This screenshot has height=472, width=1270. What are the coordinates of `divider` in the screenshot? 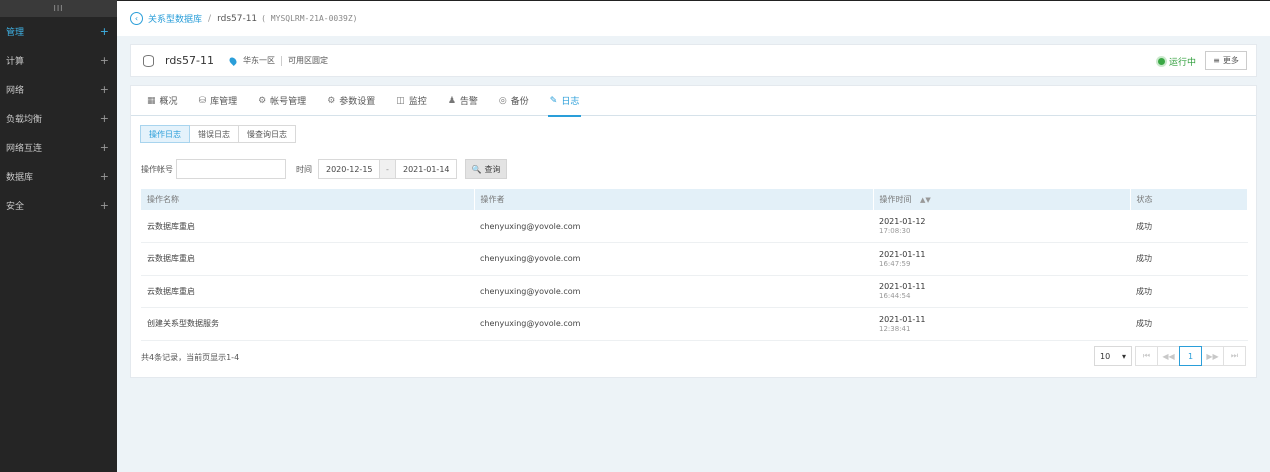 It's located at (282, 60).